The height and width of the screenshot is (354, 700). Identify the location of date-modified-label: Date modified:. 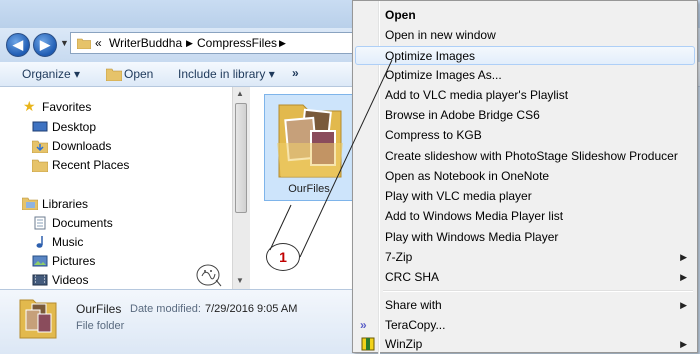
(165, 309).